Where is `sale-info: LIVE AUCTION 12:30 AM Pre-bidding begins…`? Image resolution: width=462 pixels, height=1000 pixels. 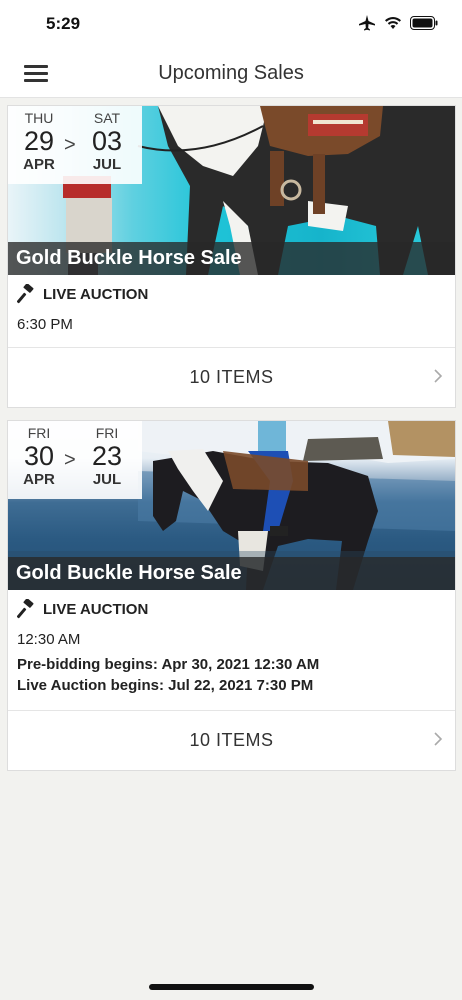 sale-info: LIVE AUCTION 12:30 AM Pre-bidding begins… is located at coordinates (232, 646).